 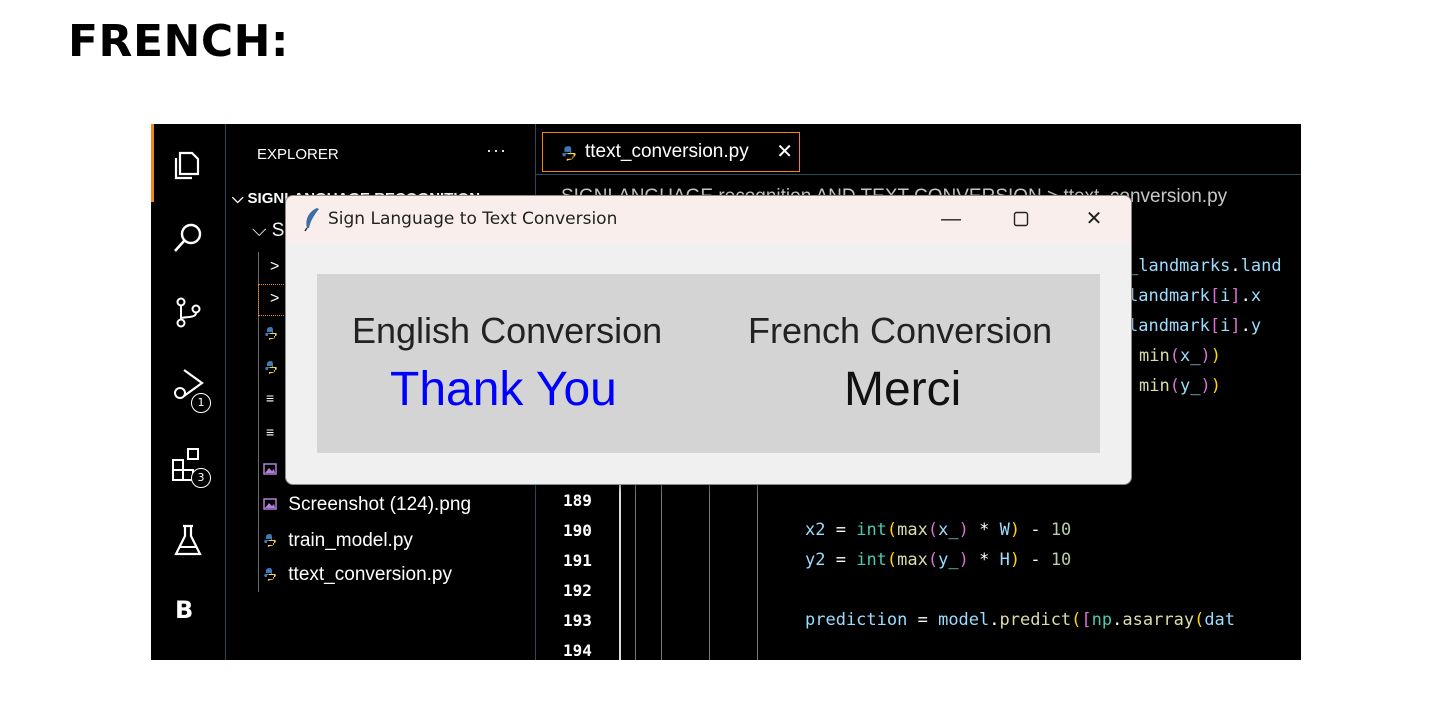 I want to click on minimize-button: —, so click(x=951, y=219).